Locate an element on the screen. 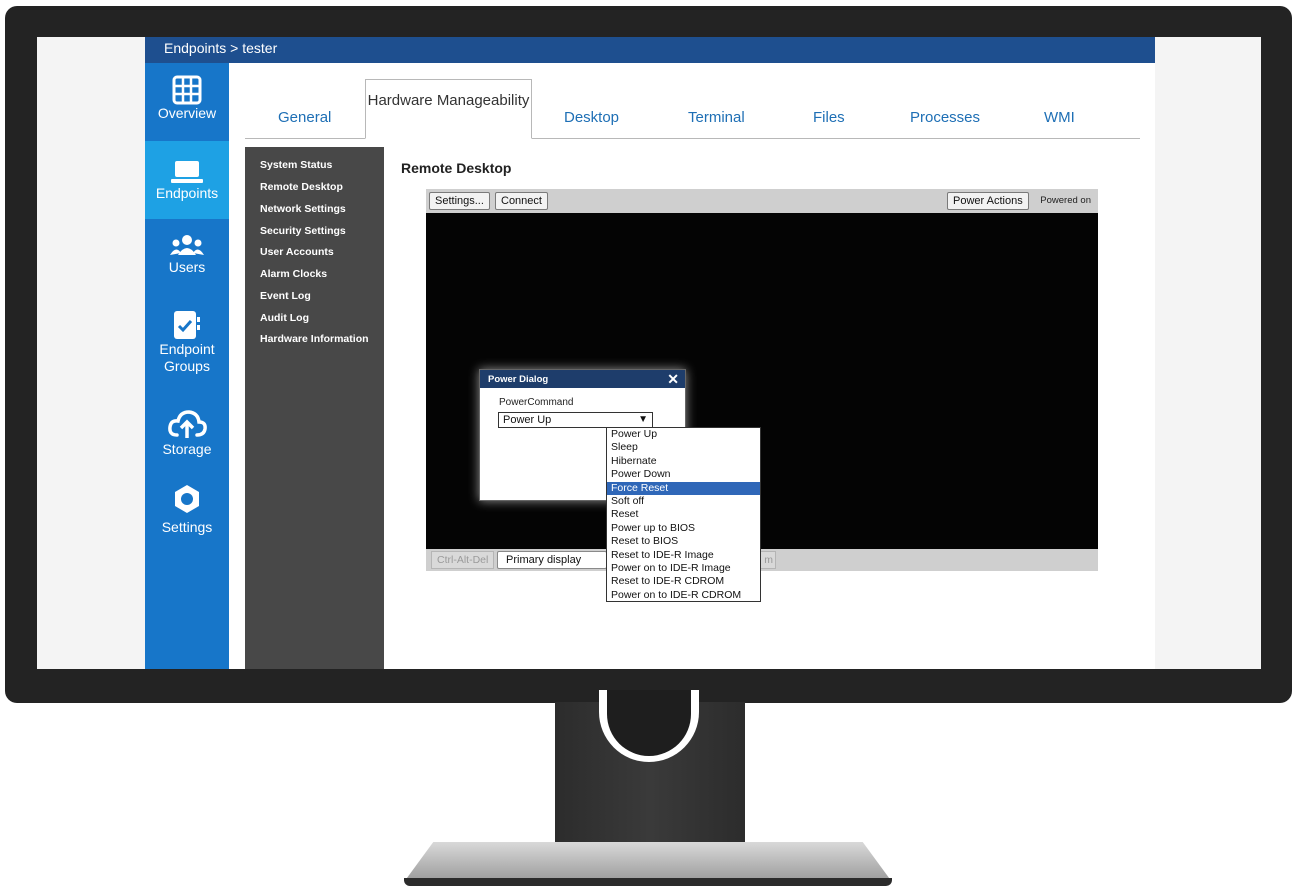 This screenshot has width=1295, height=890. dropdown-option-highlighted: Force Reset is located at coordinates (683, 488).